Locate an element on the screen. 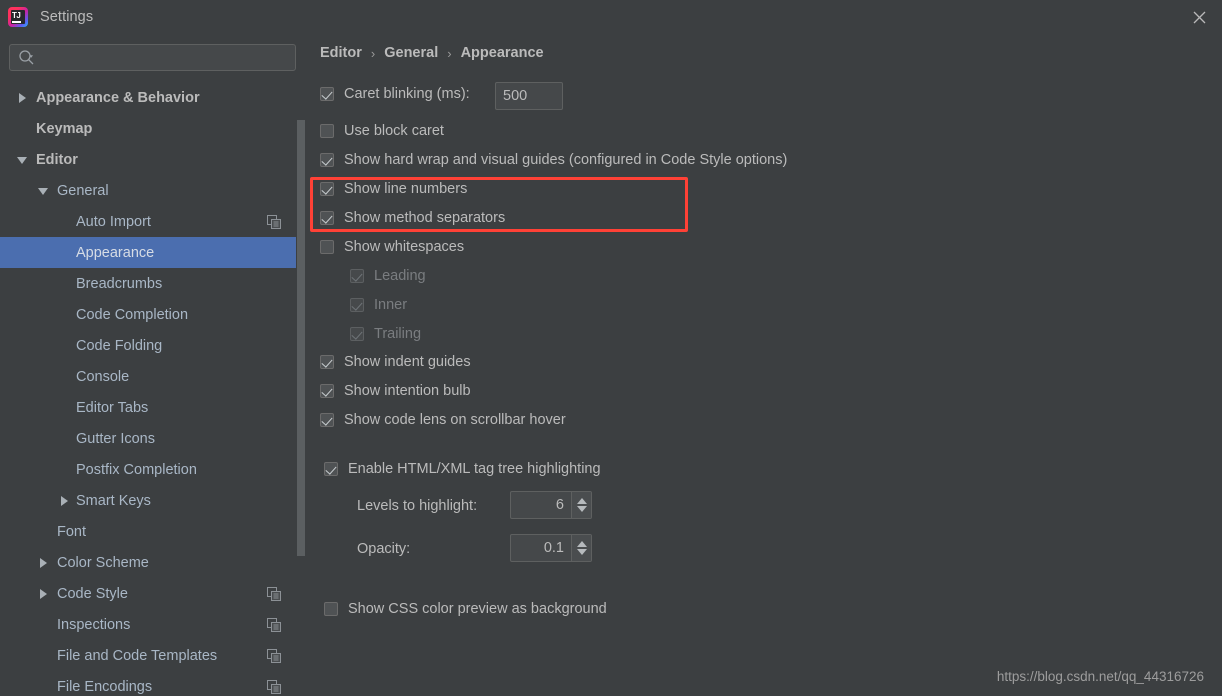 The width and height of the screenshot is (1222, 696). option-inner: Inner is located at coordinates (378, 305).